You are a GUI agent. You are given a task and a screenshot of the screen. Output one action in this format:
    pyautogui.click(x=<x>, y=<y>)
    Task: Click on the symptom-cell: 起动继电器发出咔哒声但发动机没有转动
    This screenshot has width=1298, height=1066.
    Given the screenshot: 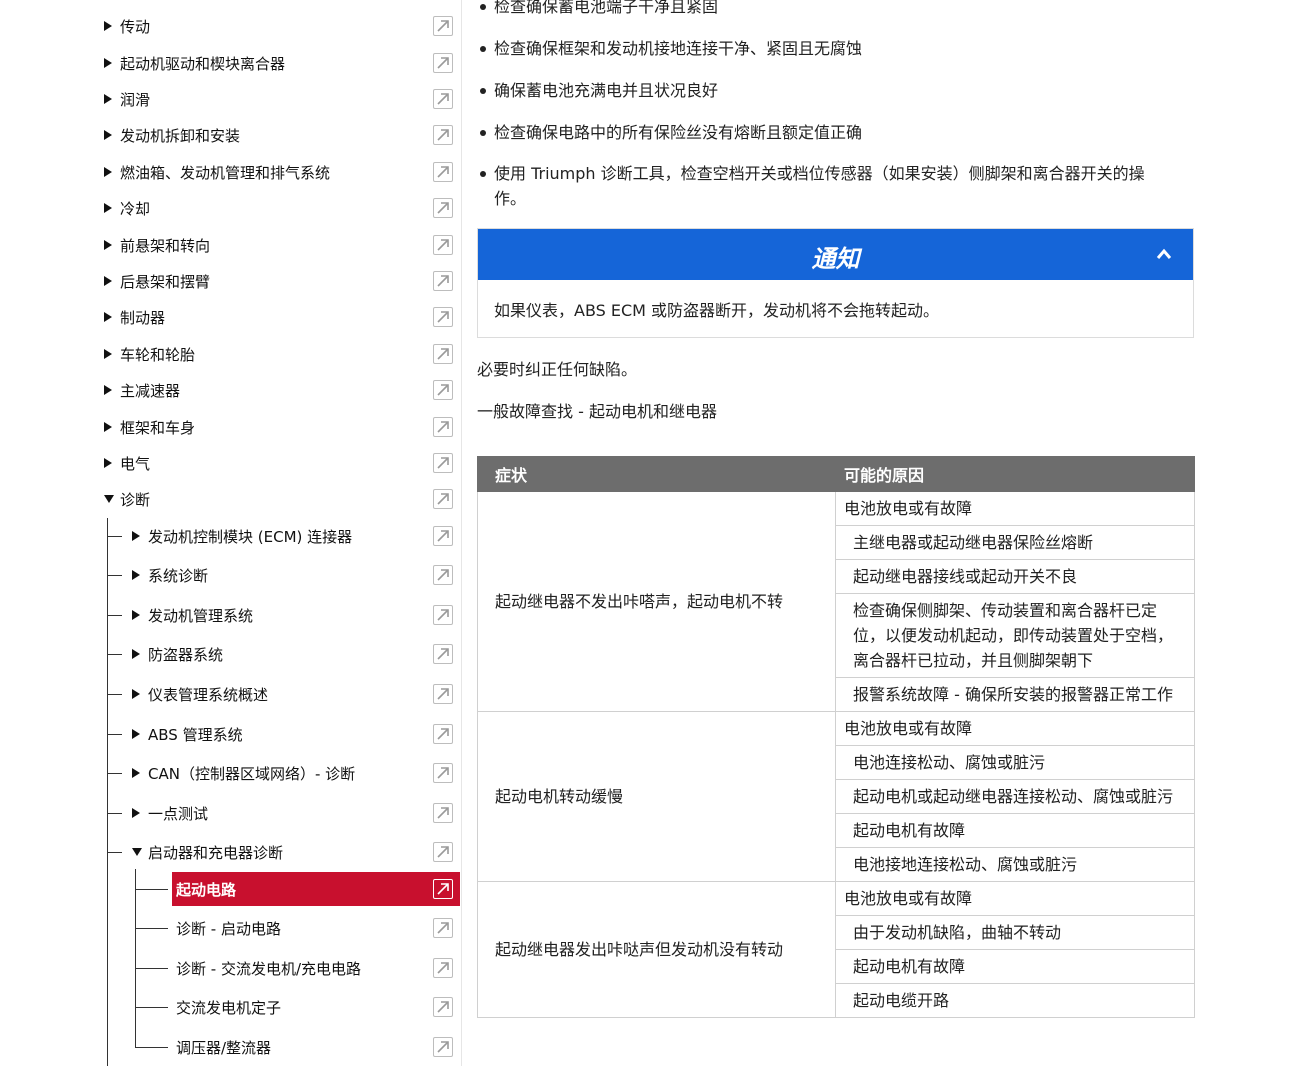 What is the action you would take?
    pyautogui.click(x=656, y=949)
    